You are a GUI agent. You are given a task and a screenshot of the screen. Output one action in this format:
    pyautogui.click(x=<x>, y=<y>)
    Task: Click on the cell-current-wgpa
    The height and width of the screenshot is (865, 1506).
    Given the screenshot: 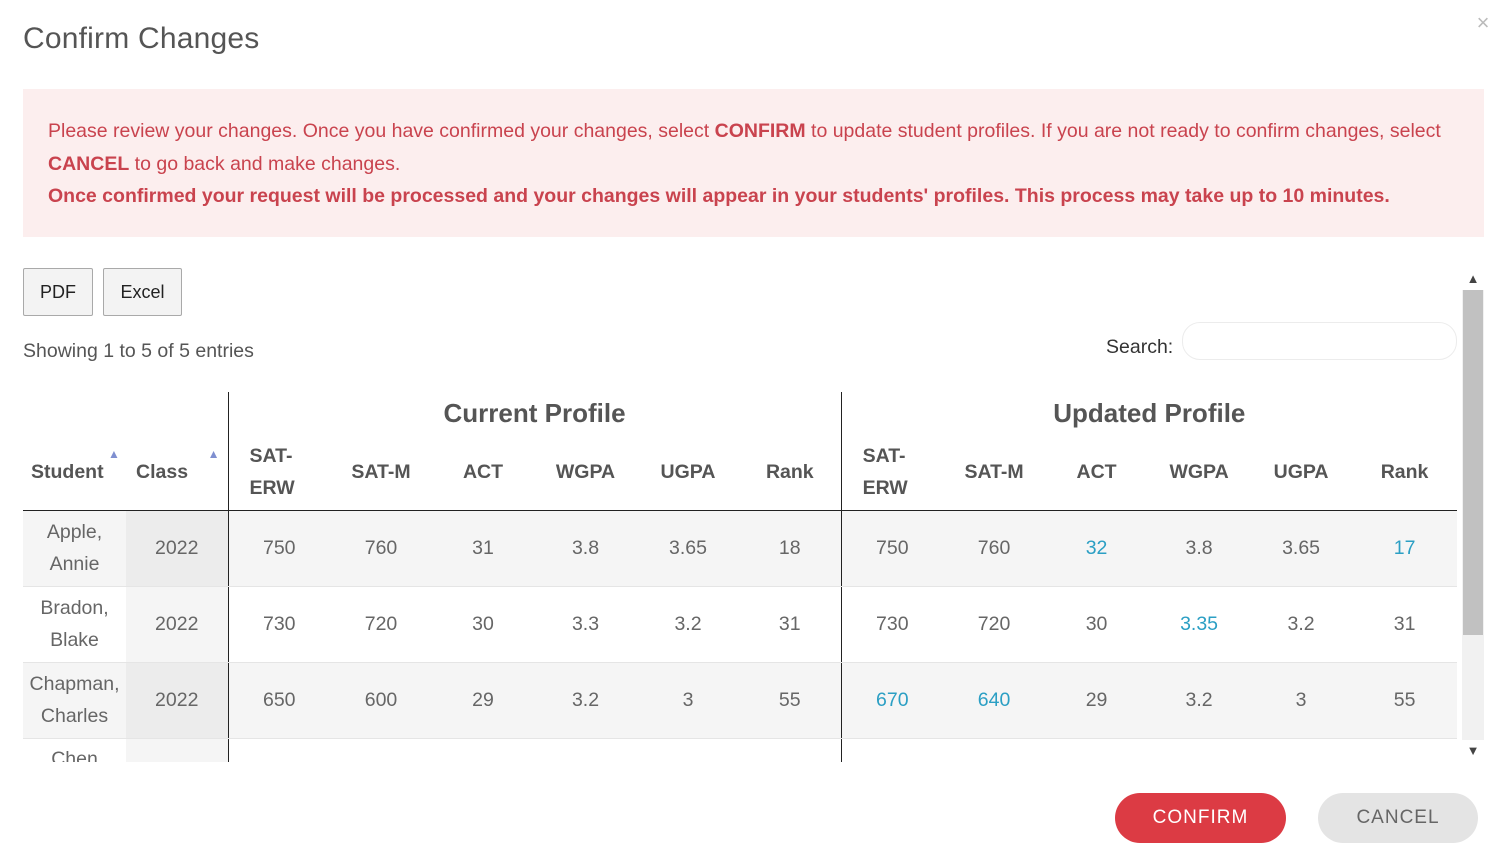 What is the action you would take?
    pyautogui.click(x=585, y=750)
    